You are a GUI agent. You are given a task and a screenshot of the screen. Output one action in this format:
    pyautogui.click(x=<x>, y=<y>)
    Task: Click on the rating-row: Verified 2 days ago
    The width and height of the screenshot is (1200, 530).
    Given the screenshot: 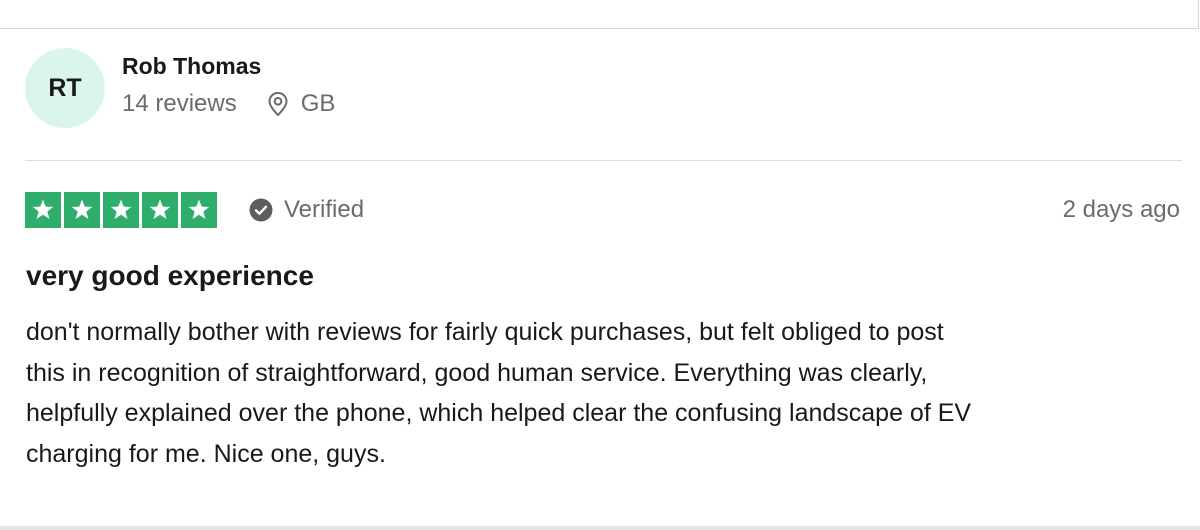 What is the action you would take?
    pyautogui.click(x=602, y=210)
    